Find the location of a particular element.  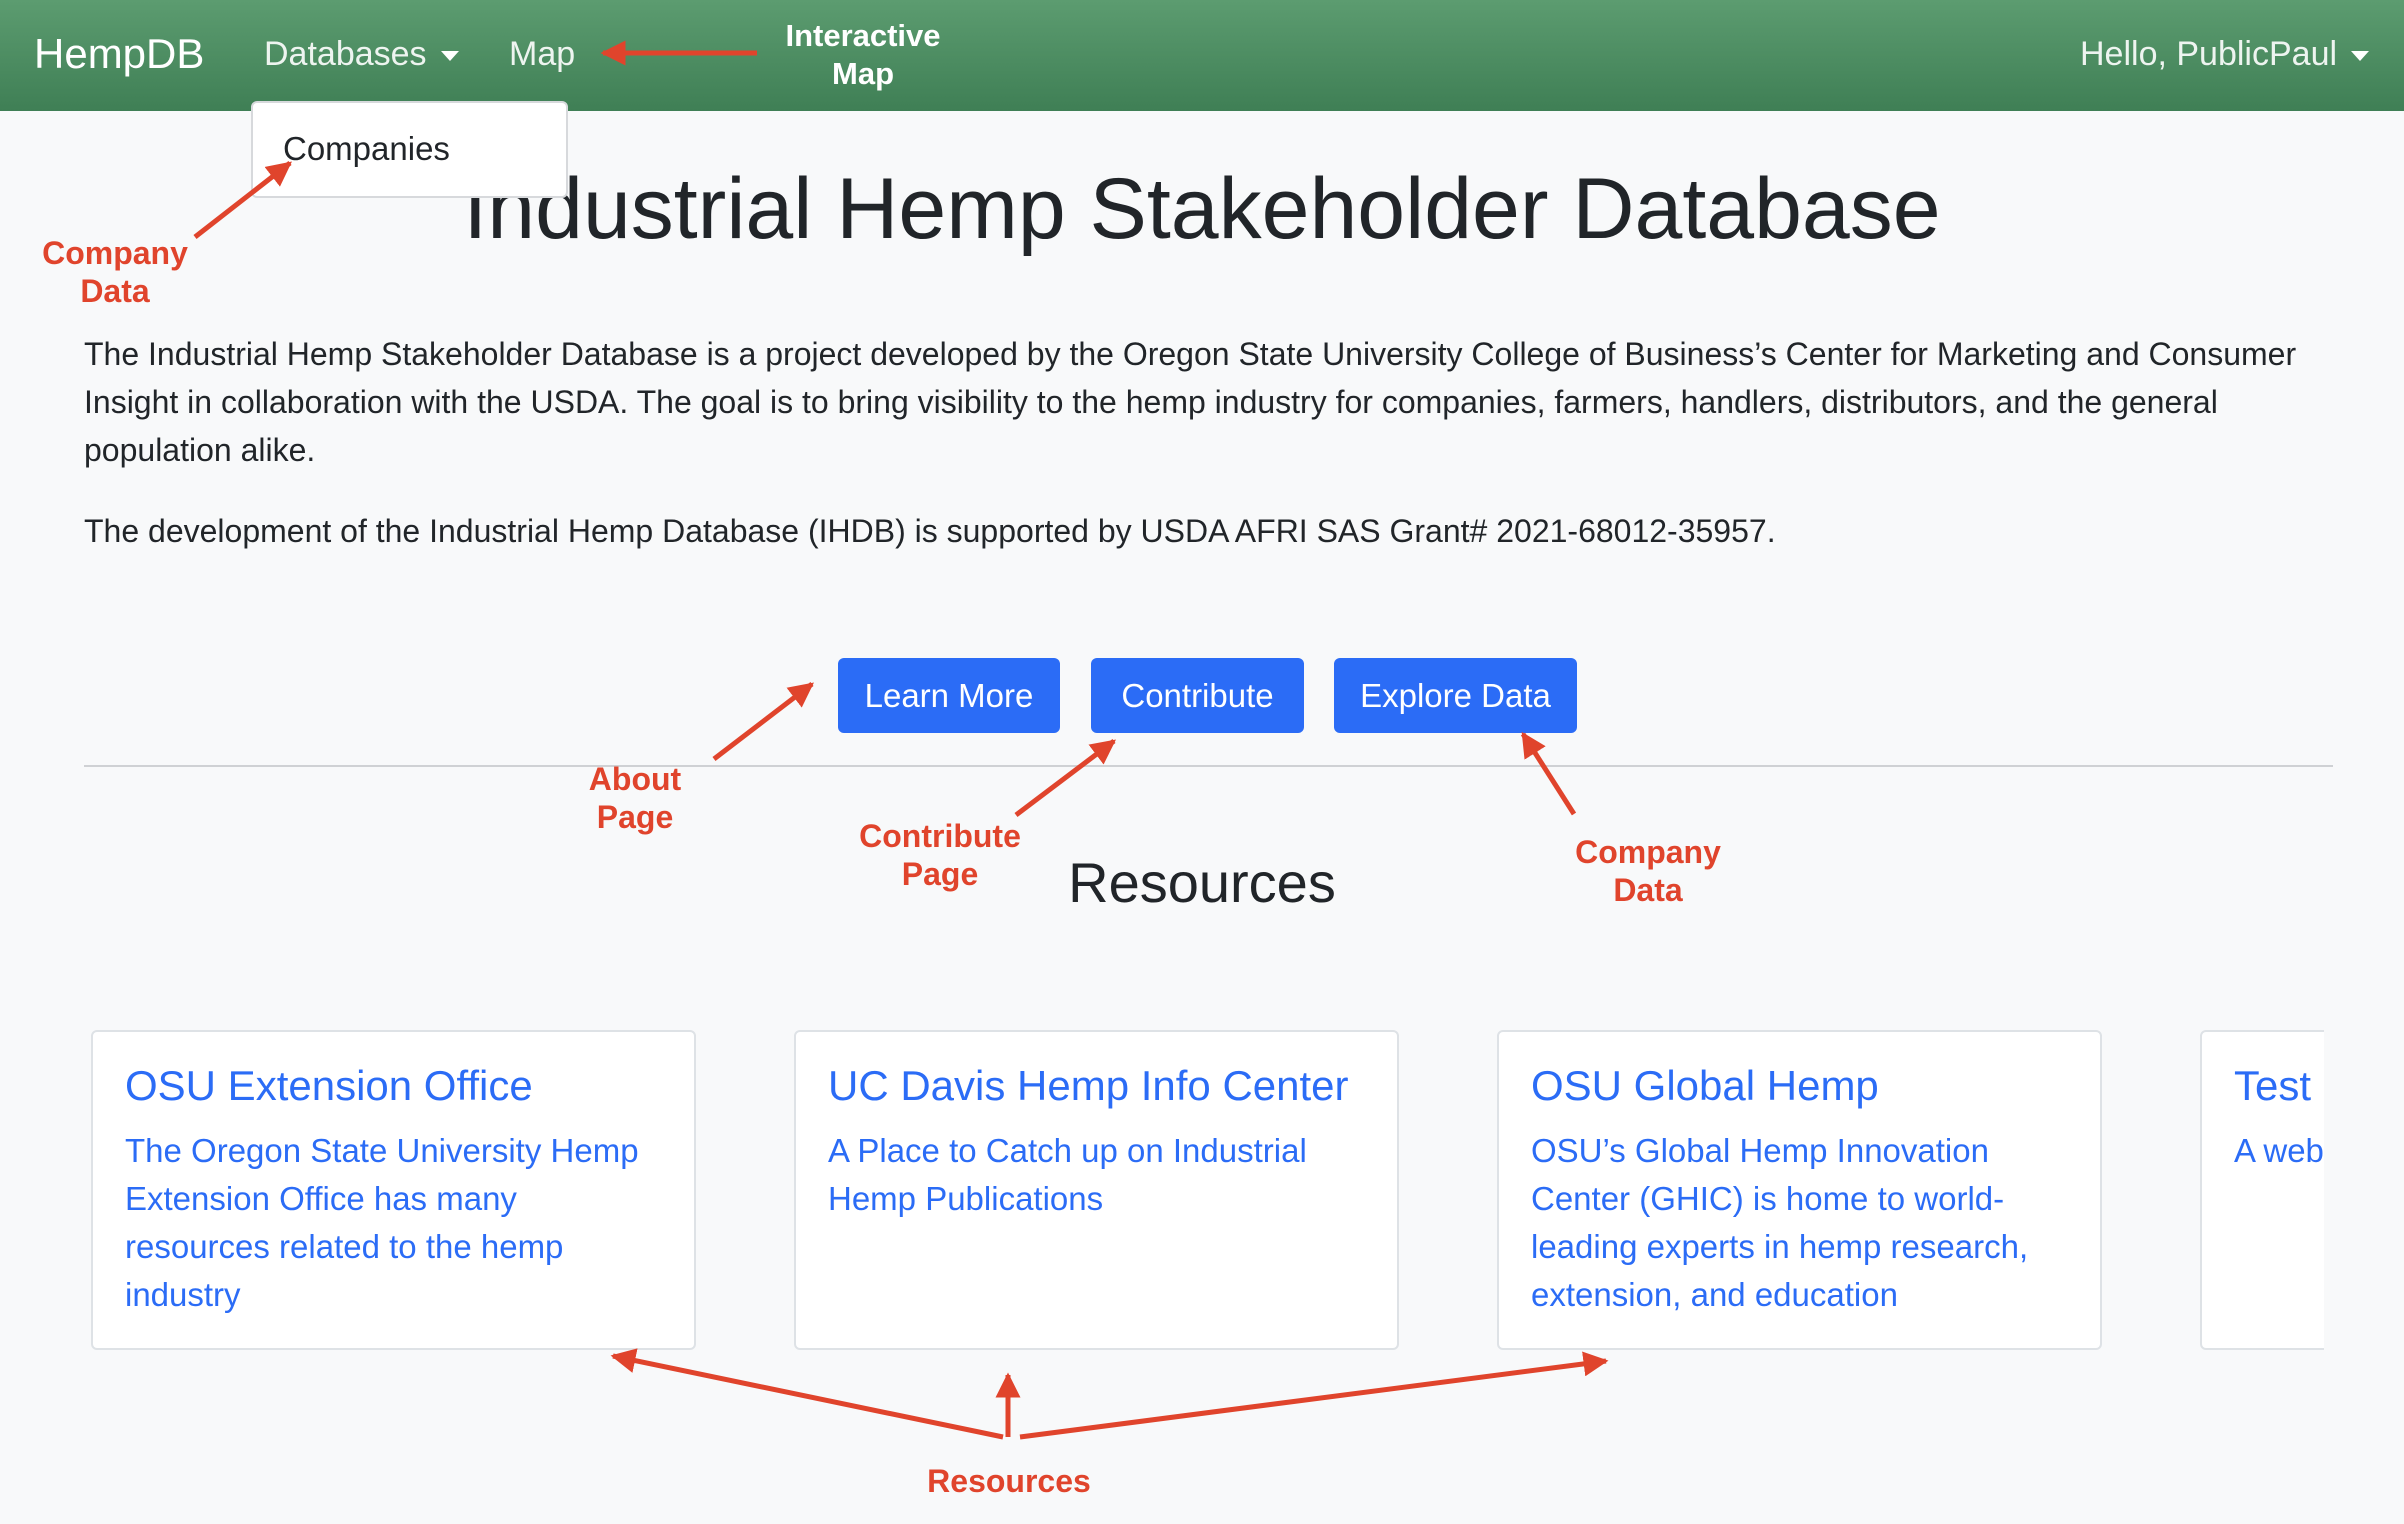

arrow-to-contribute is located at coordinates (1065, 778).